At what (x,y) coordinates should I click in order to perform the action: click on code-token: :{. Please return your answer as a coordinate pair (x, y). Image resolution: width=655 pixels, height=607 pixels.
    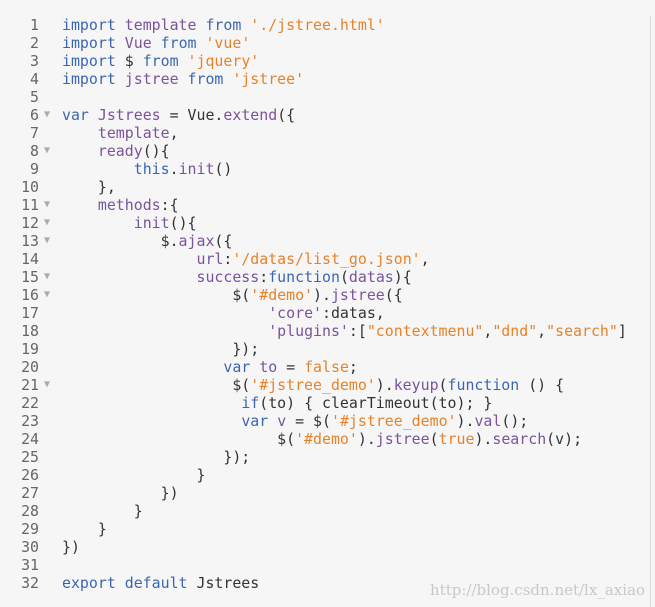
    Looking at the image, I should click on (169, 205).